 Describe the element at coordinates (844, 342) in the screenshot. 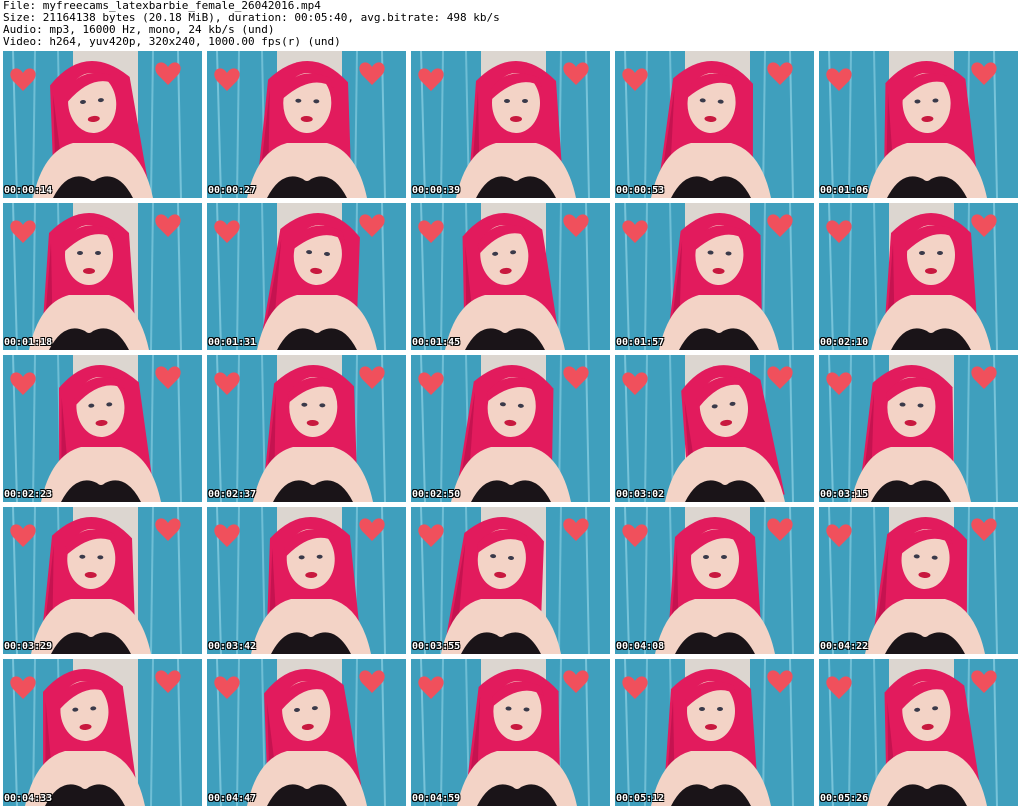

I see `thumbnail-timestamp: 00:02:10` at that location.